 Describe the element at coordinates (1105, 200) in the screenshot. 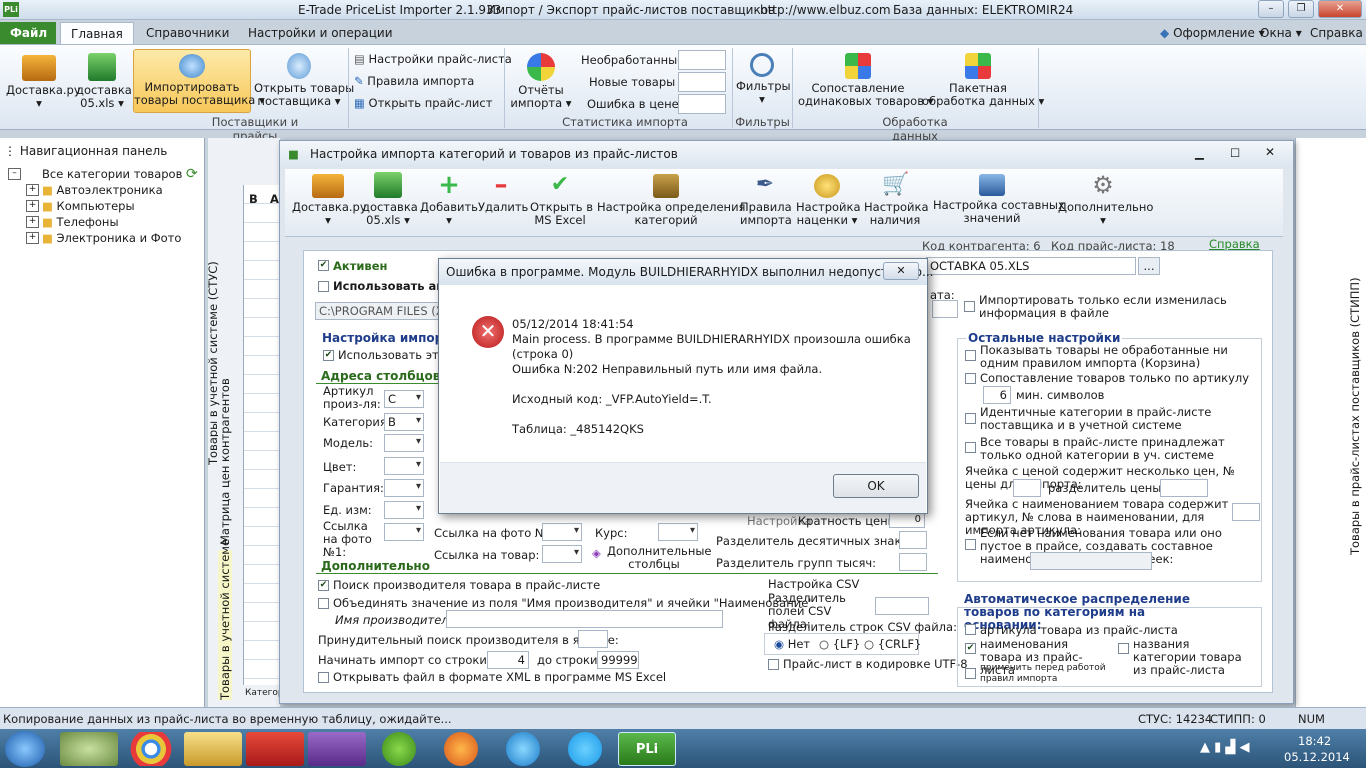

I see `extra-button: ⚙ Дополнительно ▾` at that location.